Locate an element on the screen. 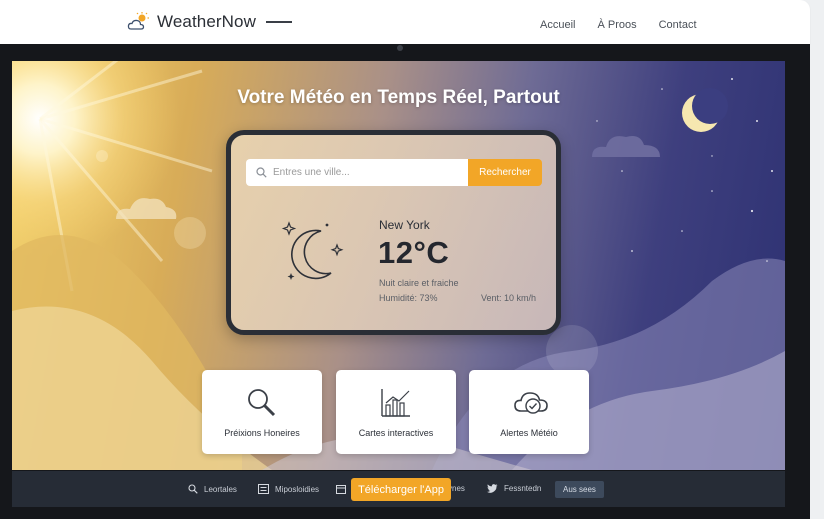 The height and width of the screenshot is (519, 824). bottom-link-1: Leortales is located at coordinates (212, 489).